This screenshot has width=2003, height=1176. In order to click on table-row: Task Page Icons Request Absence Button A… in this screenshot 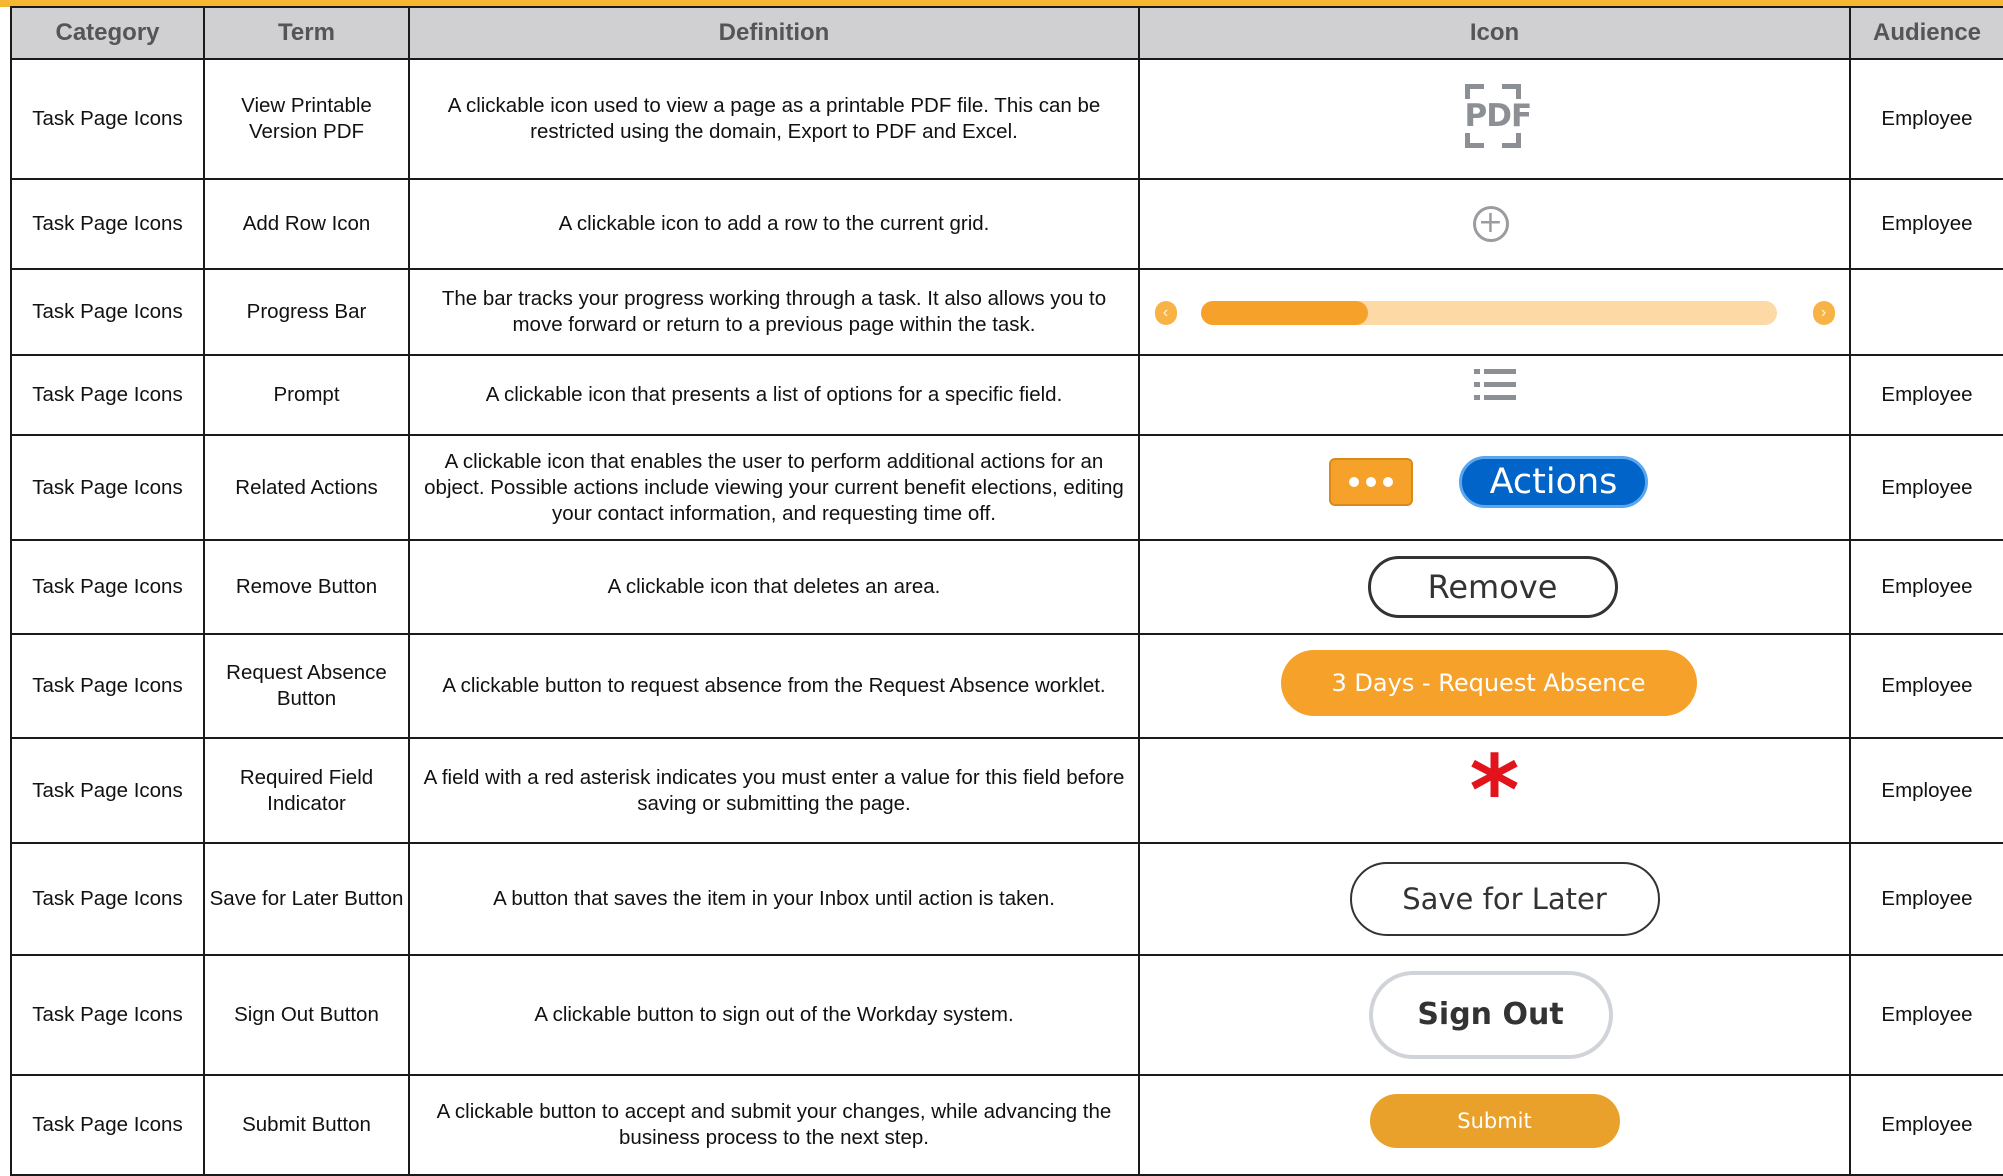, I will do `click(1006, 686)`.